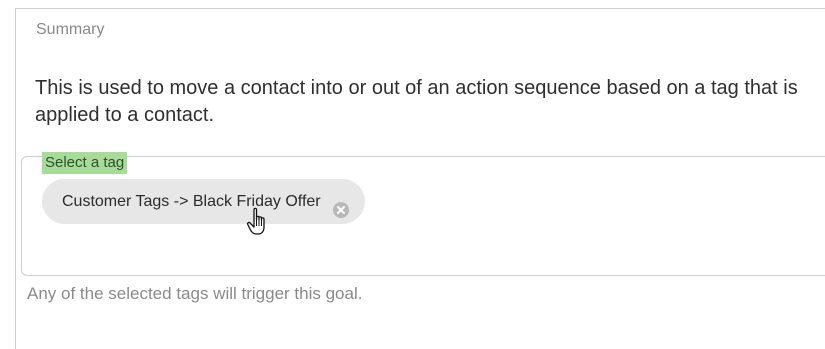 This screenshot has width=825, height=349. What do you see at coordinates (191, 201) in the screenshot?
I see `tag-chip-label: Customer Tags -> Black Friday Offer` at bounding box center [191, 201].